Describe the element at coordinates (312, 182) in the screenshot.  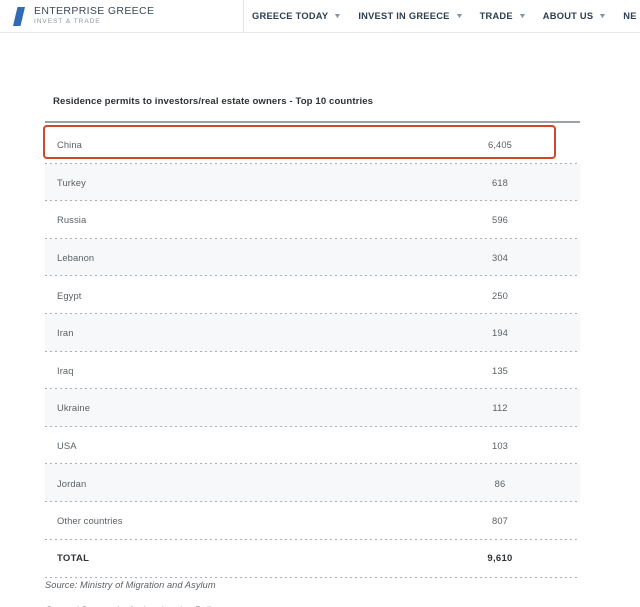
I see `table-row: Turkey 618` at that location.